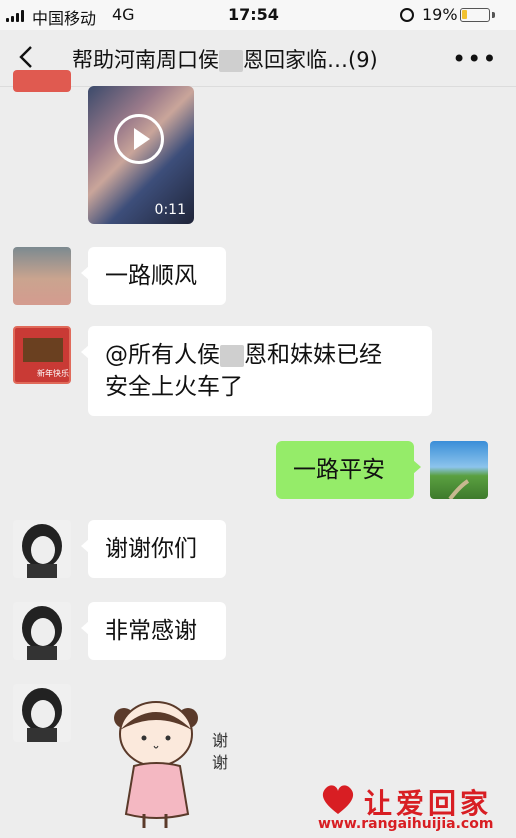 This screenshot has height=838, width=516. I want to click on chat-header: 帮助河南周口侯 恩回家临…(9) •••, so click(258, 58).